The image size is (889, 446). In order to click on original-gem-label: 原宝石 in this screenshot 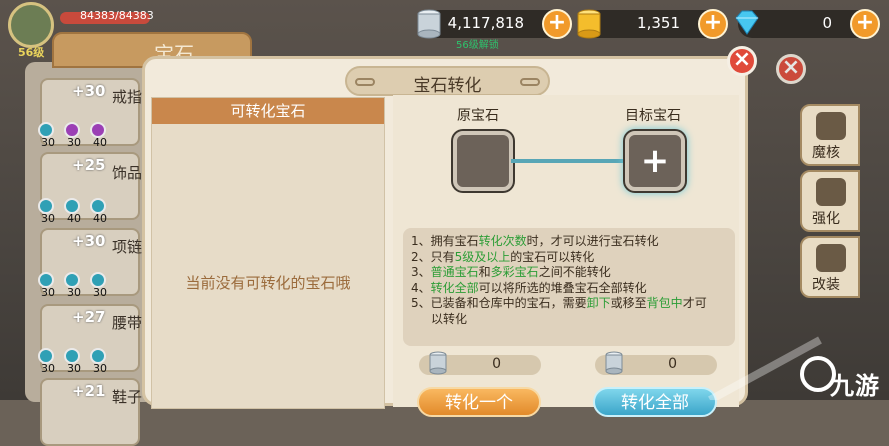, I will do `click(478, 116)`.